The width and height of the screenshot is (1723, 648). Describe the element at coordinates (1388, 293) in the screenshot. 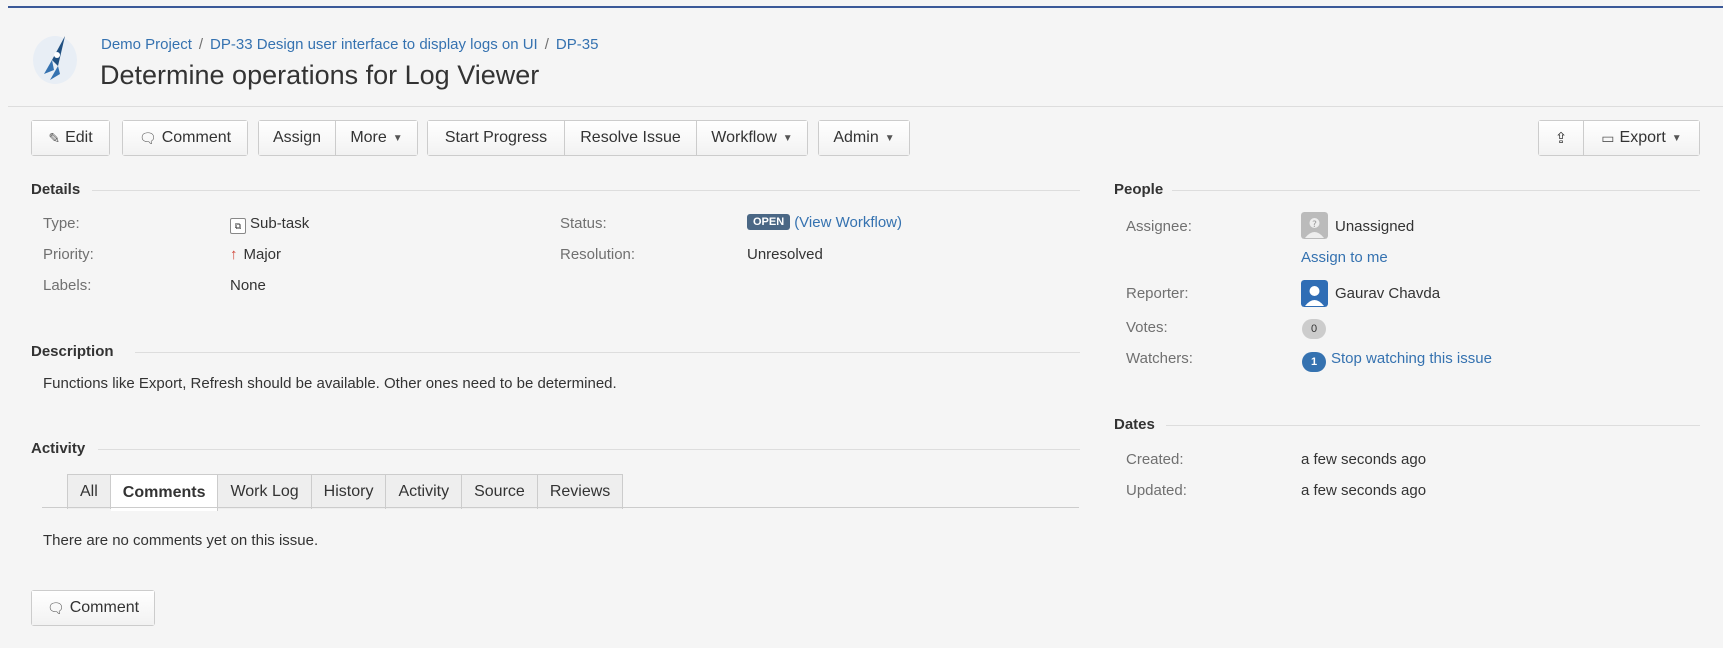

I see `reporter-value: Gaurav Chavda` at that location.